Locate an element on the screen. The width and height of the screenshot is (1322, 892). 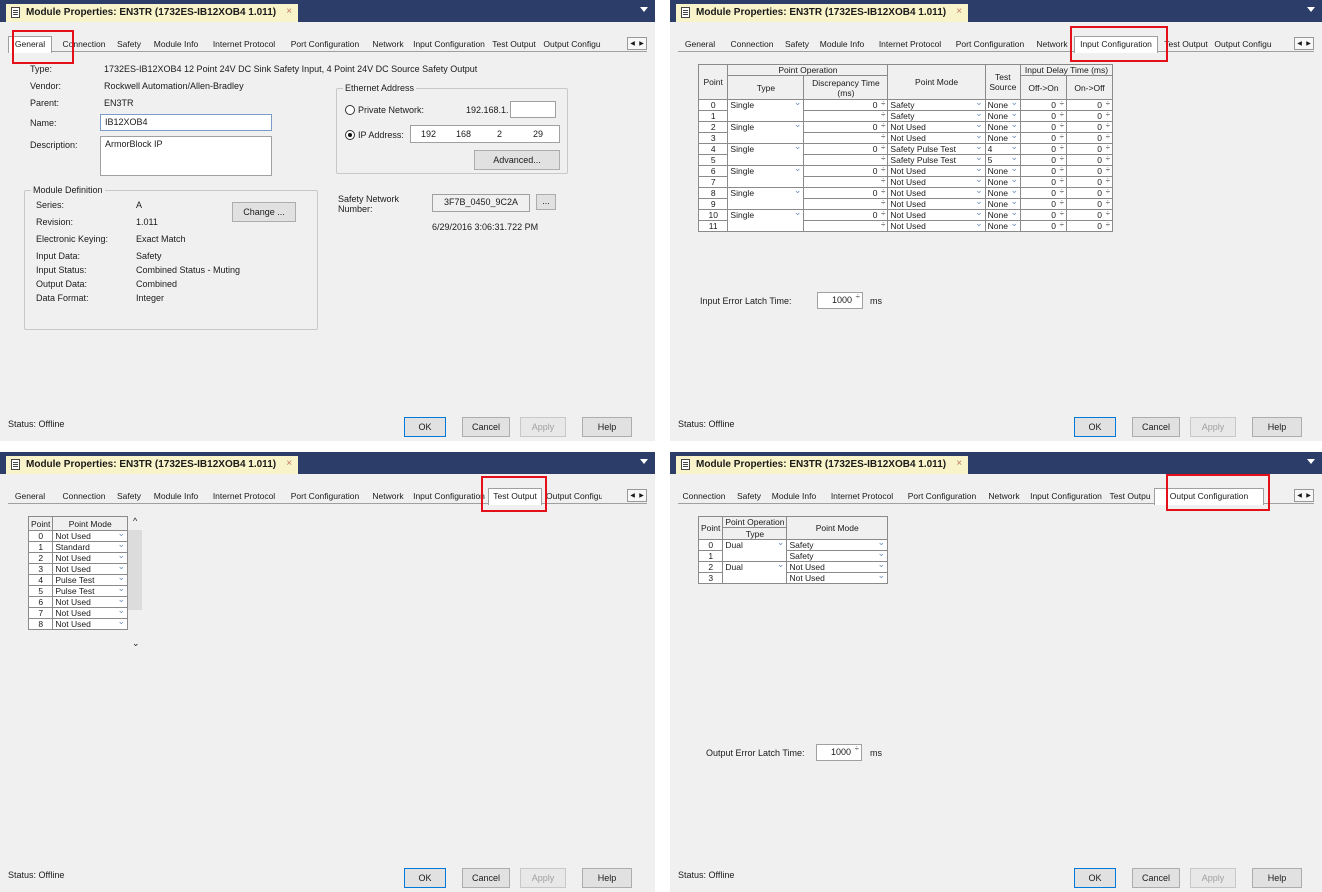
table-scrollbar is located at coordinates (135, 570).